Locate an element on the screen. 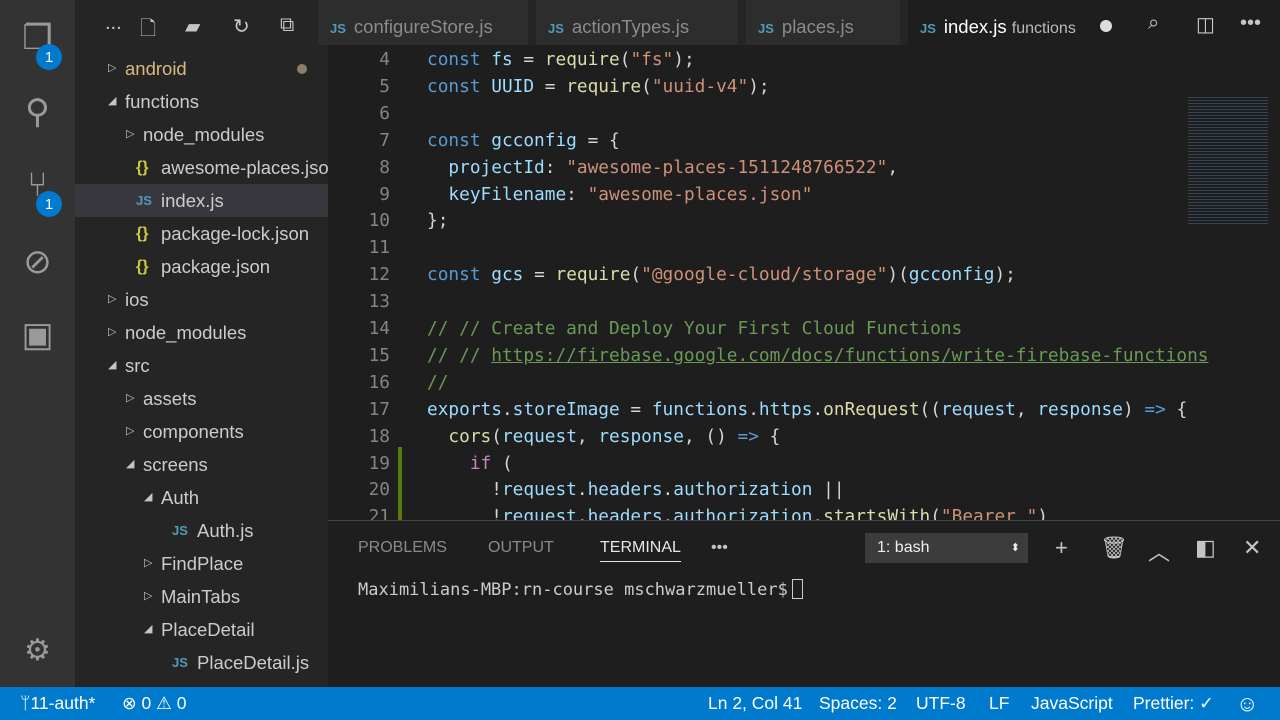  tab-label: actionTypes.js is located at coordinates (630, 26).